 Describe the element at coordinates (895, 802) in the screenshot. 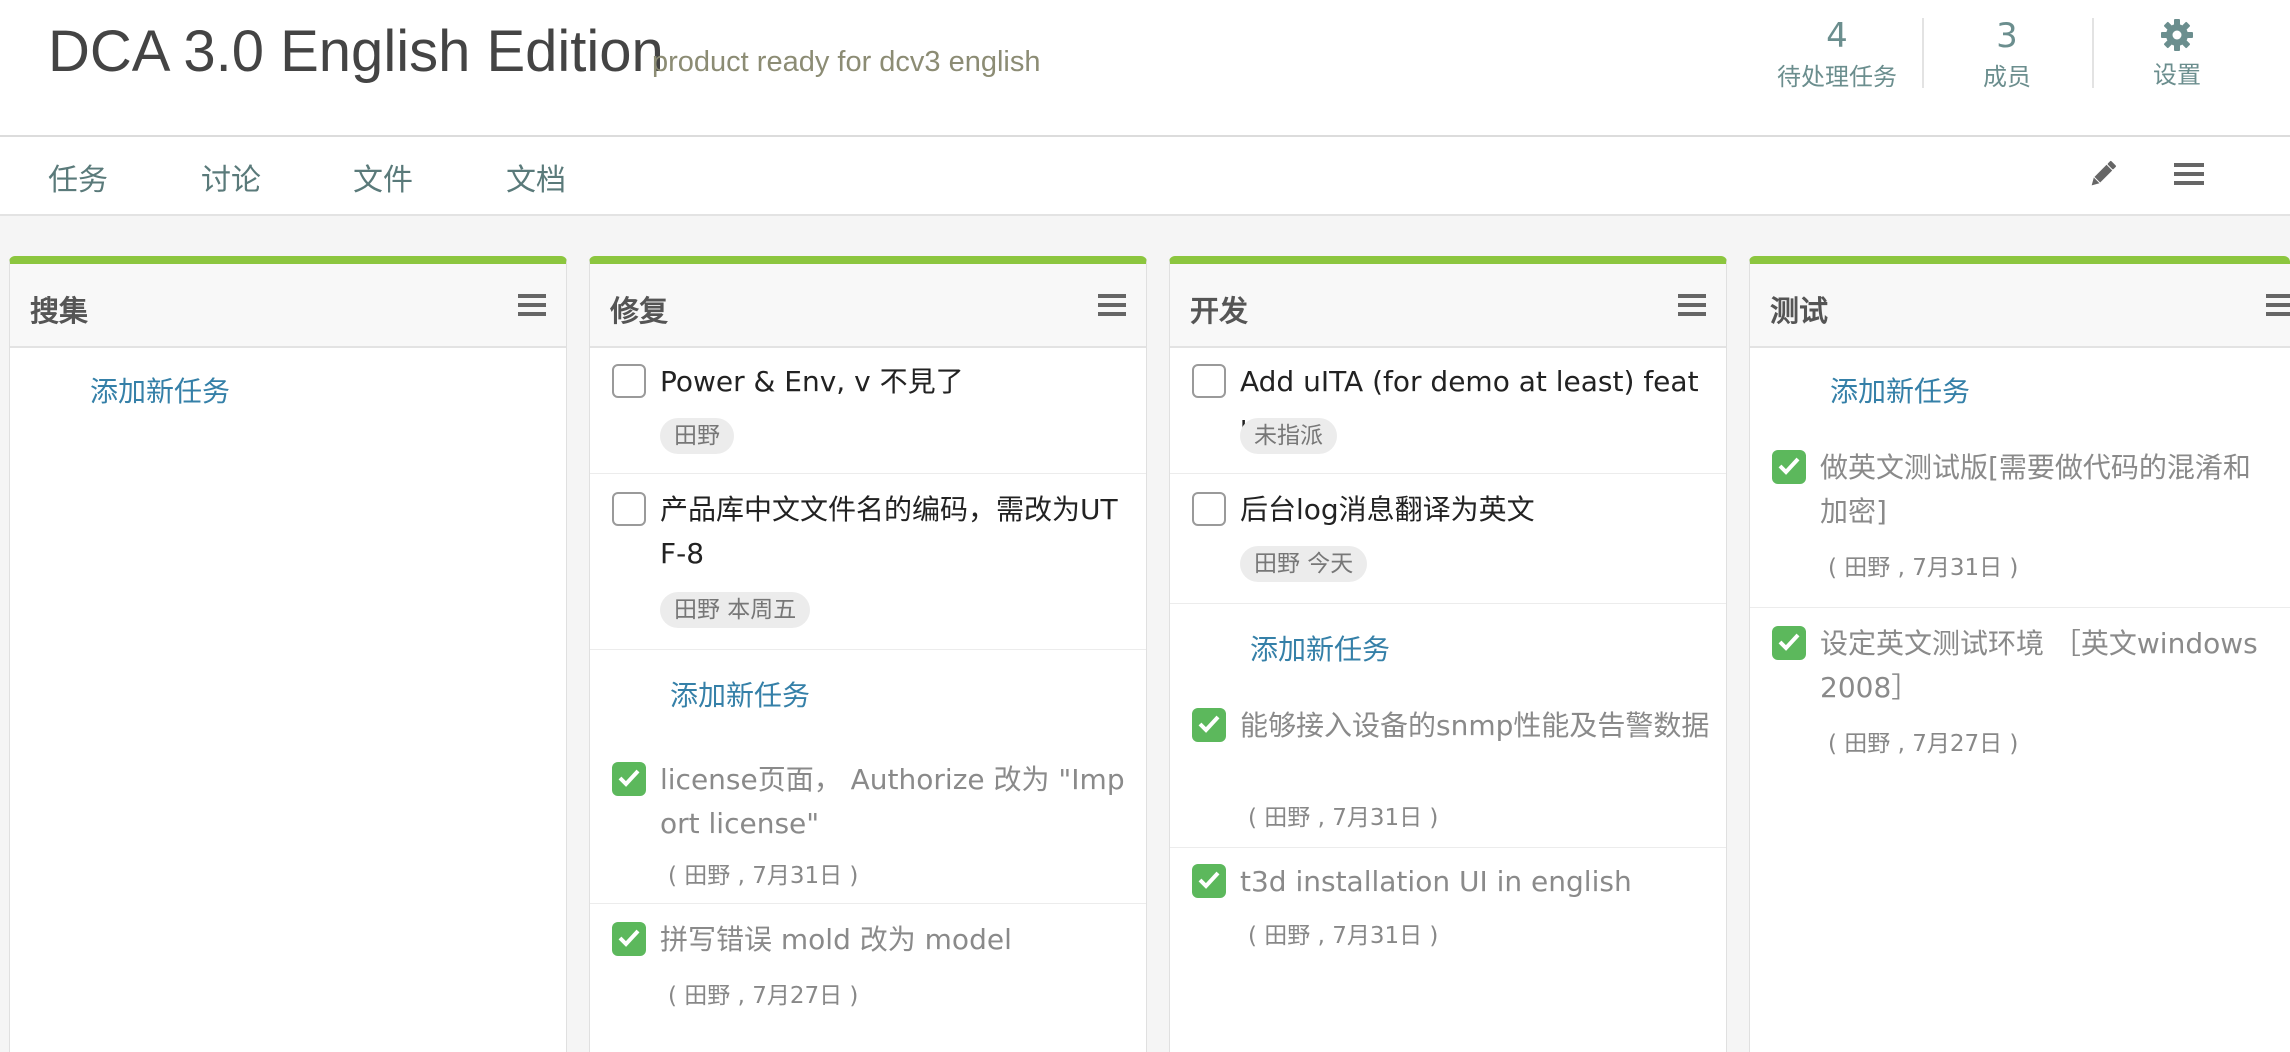

I see `task-title: license页面， Authorize 改为 "Import license"` at that location.